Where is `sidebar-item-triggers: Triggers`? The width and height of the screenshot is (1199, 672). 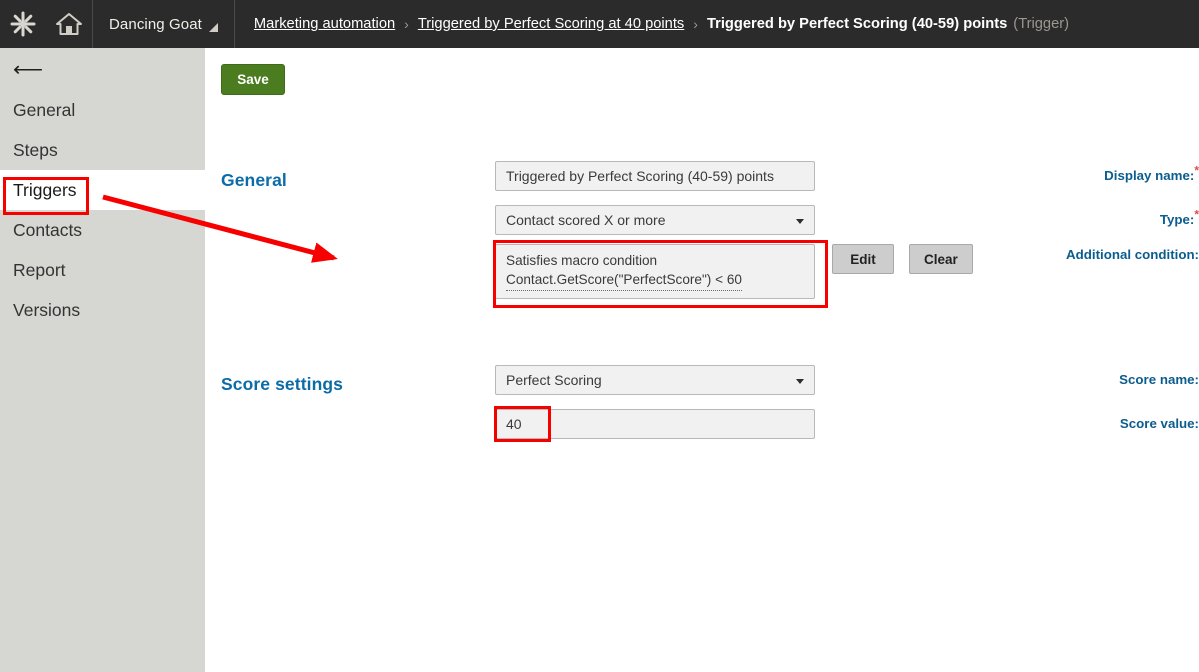 sidebar-item-triggers: Triggers is located at coordinates (102, 190).